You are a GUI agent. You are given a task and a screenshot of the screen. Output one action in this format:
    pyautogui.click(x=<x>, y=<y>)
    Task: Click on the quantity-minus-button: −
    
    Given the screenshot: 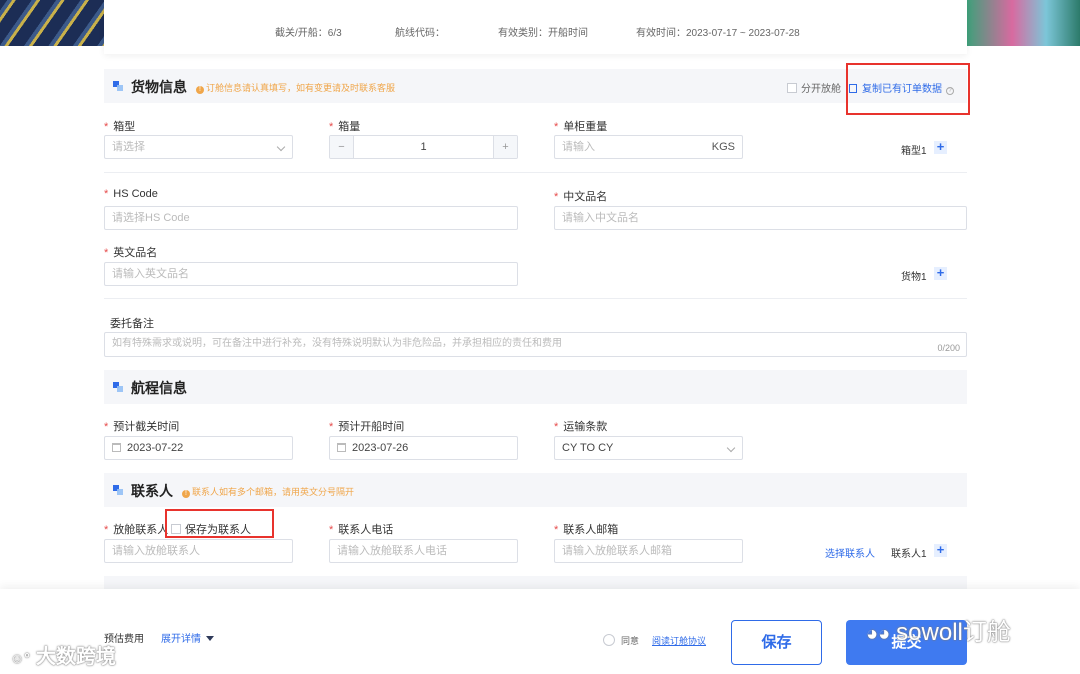 What is the action you would take?
    pyautogui.click(x=342, y=147)
    